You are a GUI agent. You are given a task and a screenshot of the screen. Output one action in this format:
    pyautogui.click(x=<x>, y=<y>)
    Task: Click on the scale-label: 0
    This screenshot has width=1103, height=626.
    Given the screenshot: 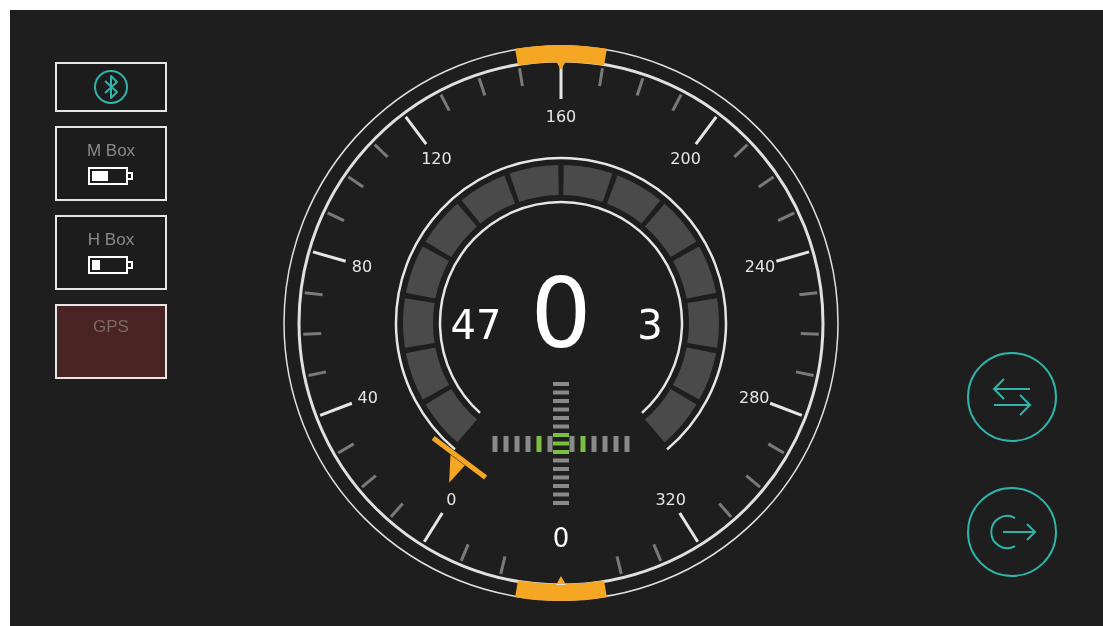 What is the action you would take?
    pyautogui.click(x=451, y=499)
    